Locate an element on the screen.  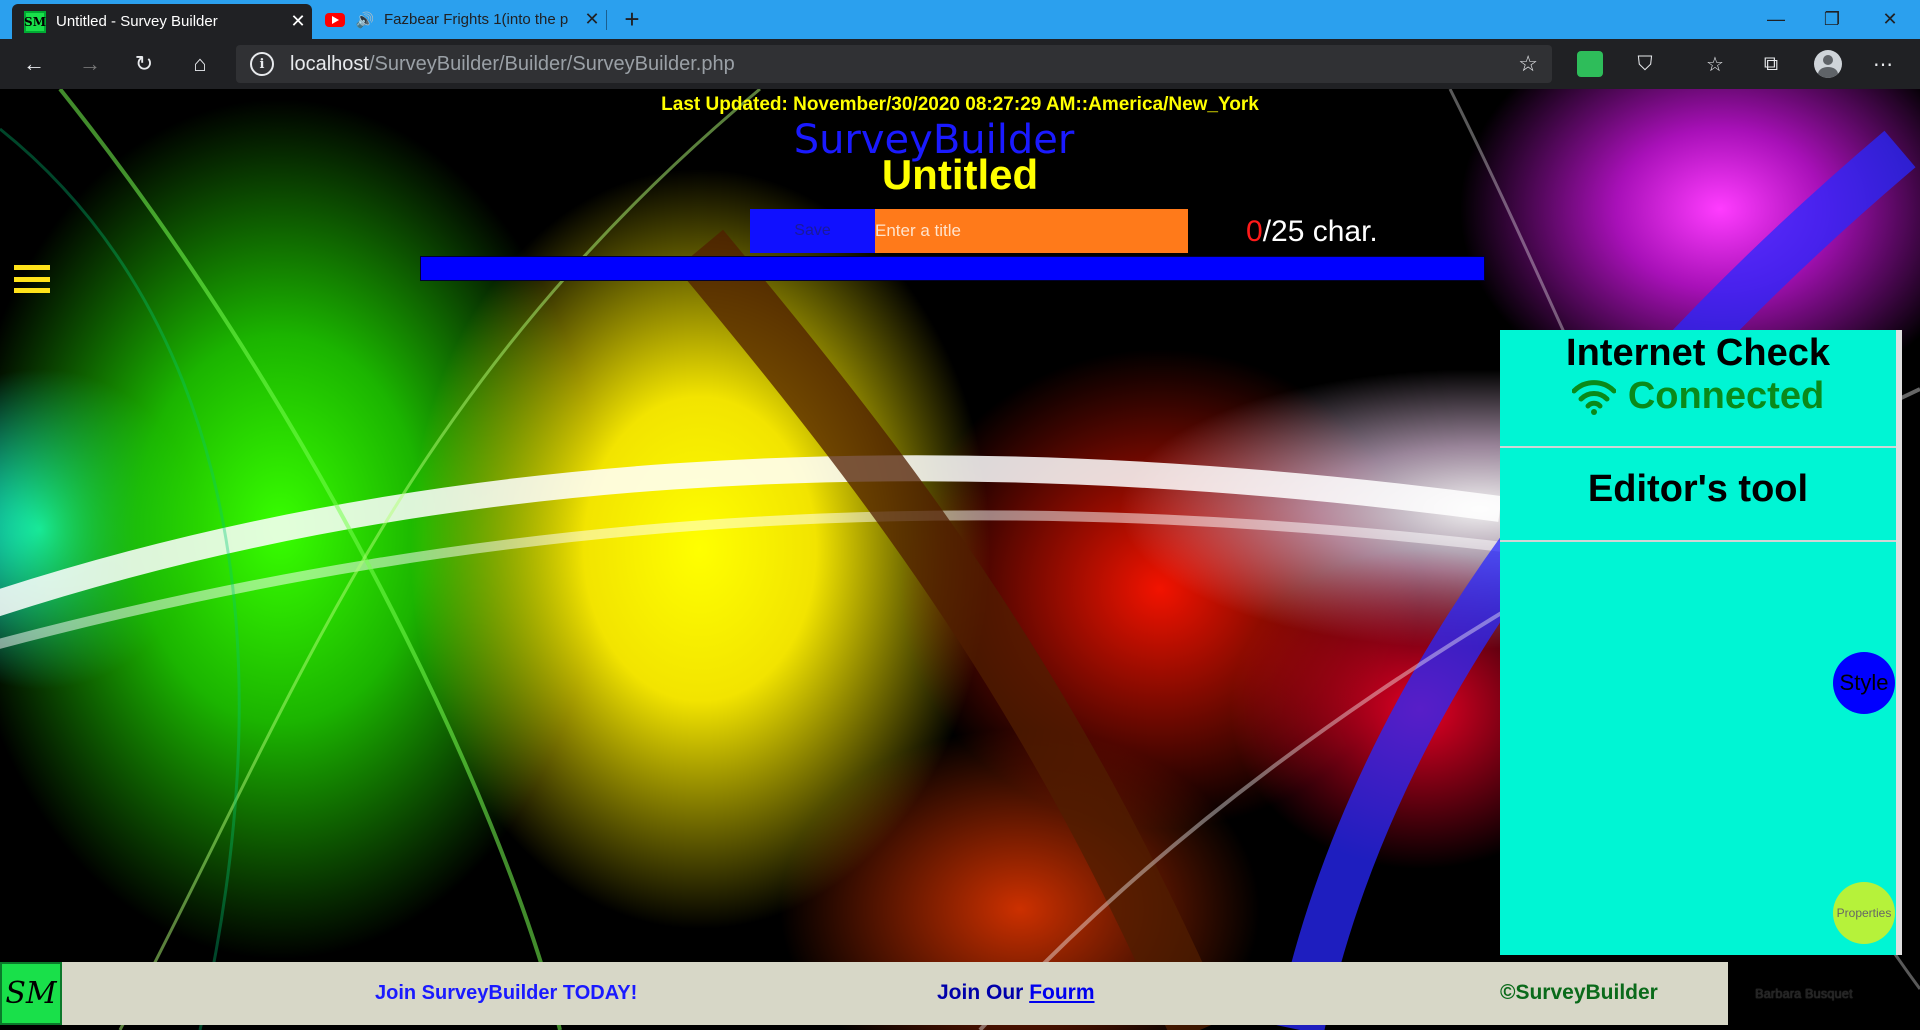
tab-title: Fazbear Frights 1(into the p is located at coordinates (476, 19).